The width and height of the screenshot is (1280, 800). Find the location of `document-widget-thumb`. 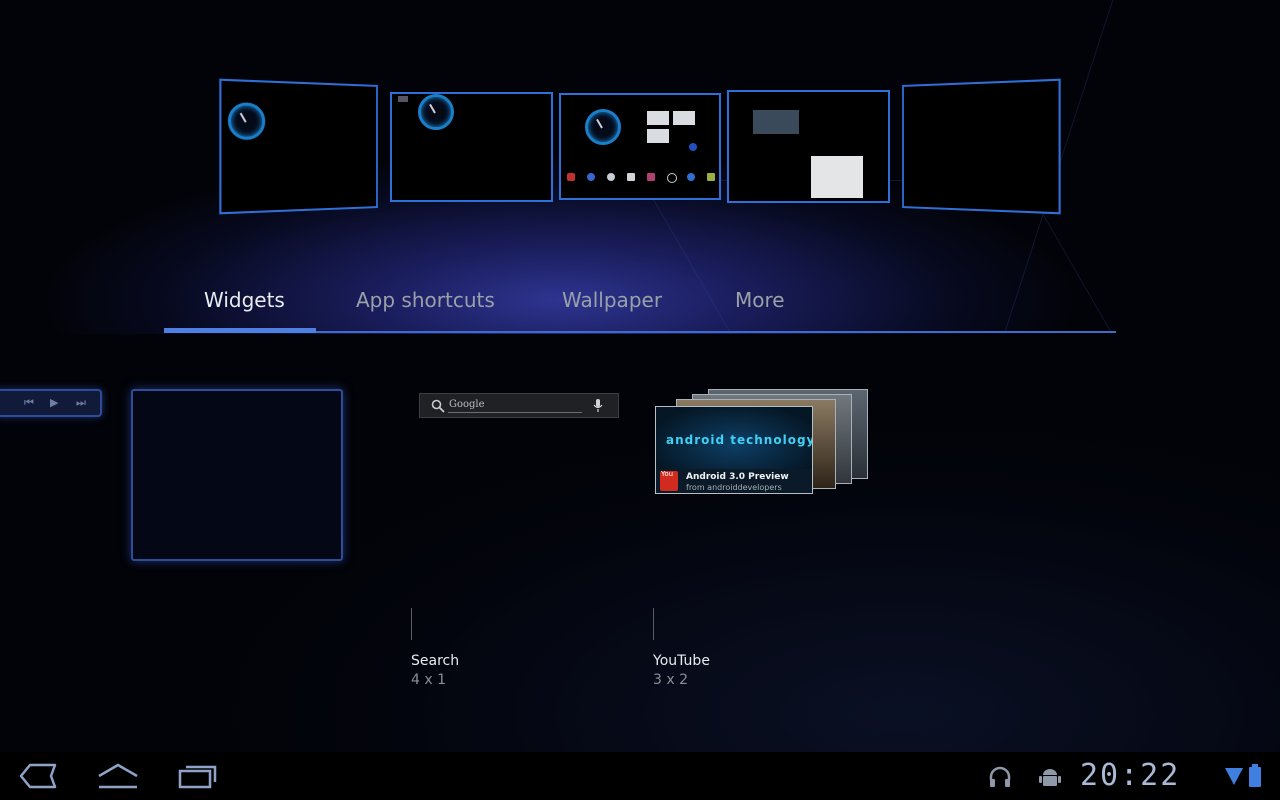

document-widget-thumb is located at coordinates (837, 177).